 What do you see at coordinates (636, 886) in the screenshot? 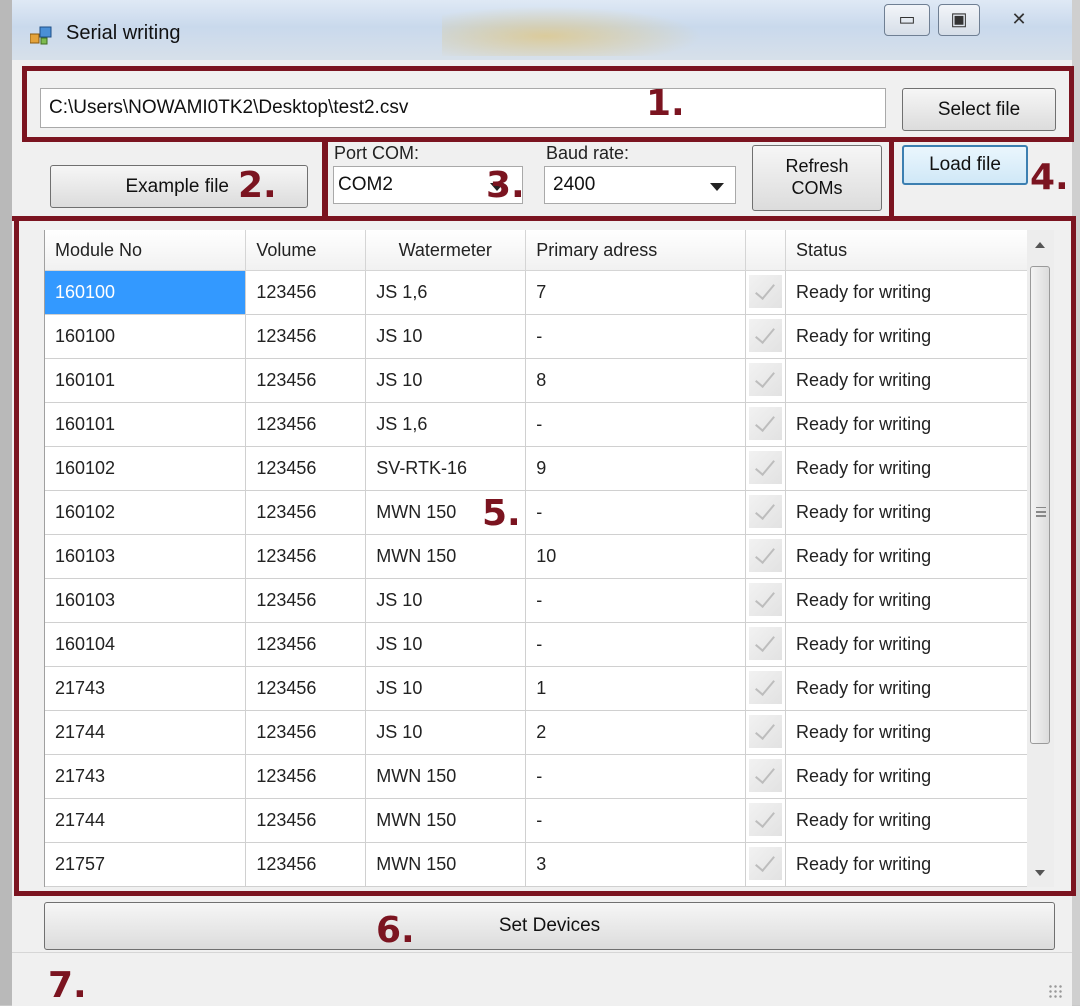
I see `cell-primary-adress: 4` at bounding box center [636, 886].